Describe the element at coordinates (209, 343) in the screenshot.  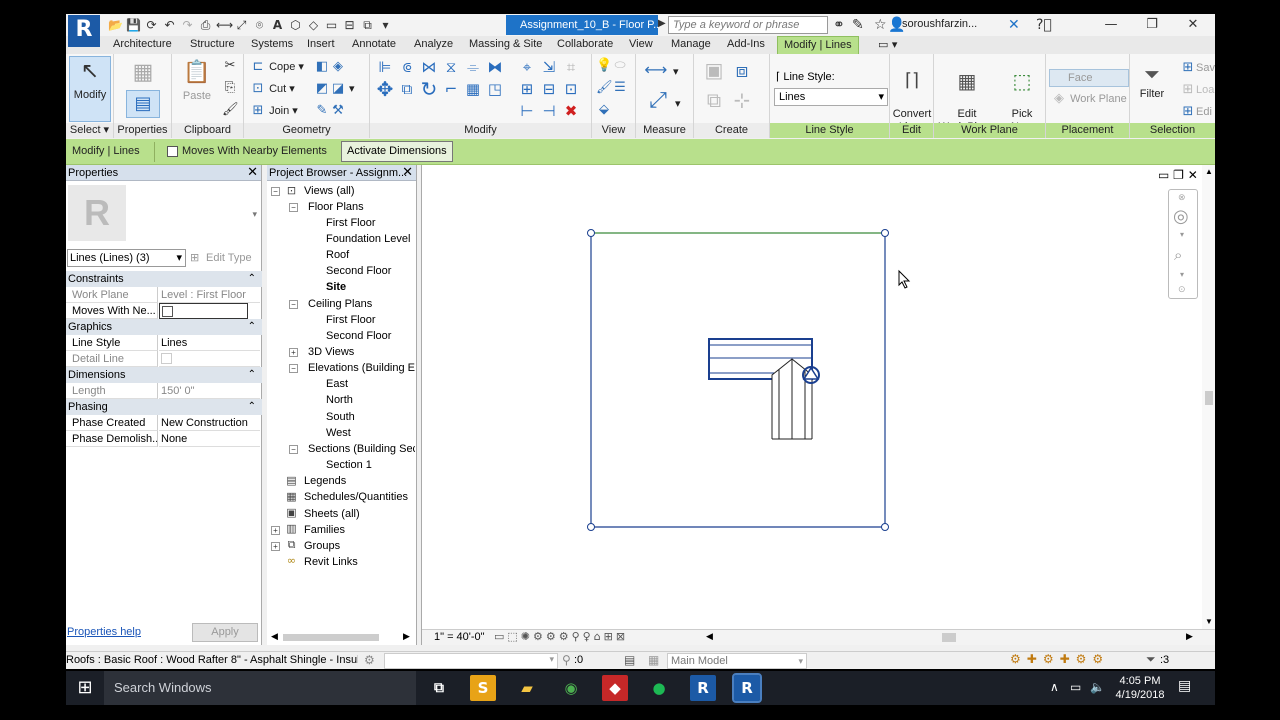
I see `prop-value: Lines` at that location.